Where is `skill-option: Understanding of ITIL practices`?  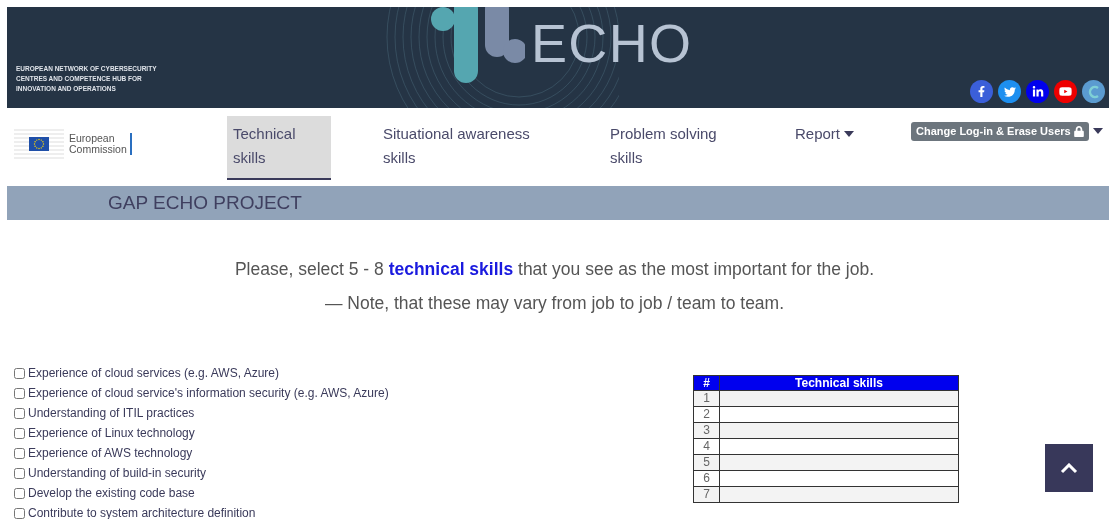
skill-option: Understanding of ITIL practices is located at coordinates (353, 413).